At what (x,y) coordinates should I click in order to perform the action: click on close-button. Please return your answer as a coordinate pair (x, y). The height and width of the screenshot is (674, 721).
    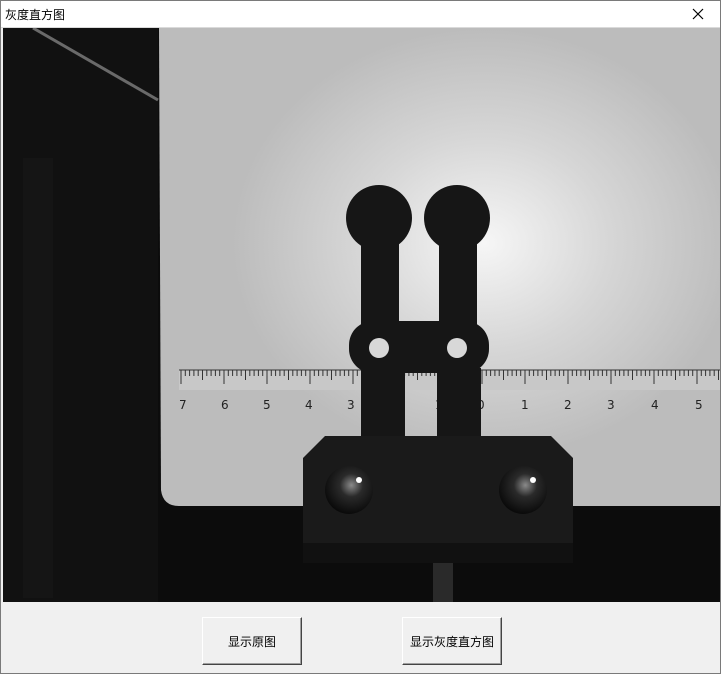
    Looking at the image, I should click on (698, 14).